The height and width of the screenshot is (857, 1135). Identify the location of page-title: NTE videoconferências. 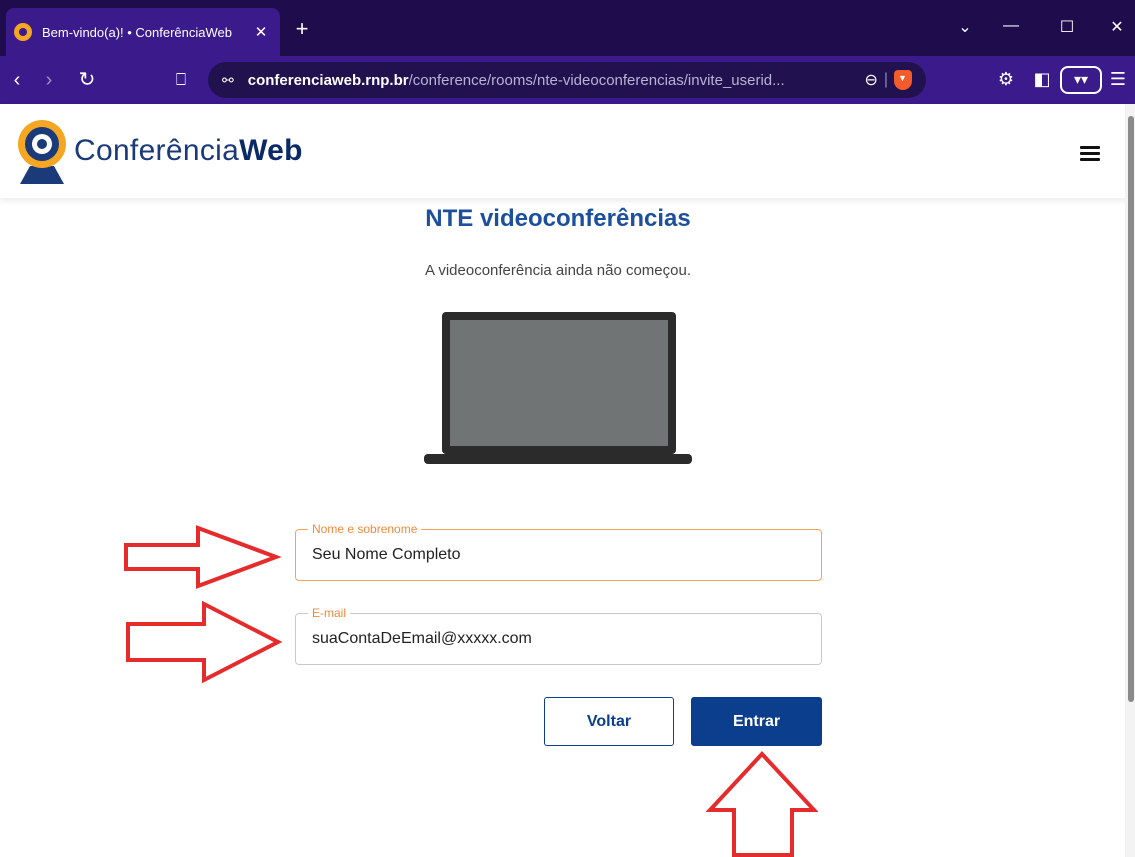
(558, 218).